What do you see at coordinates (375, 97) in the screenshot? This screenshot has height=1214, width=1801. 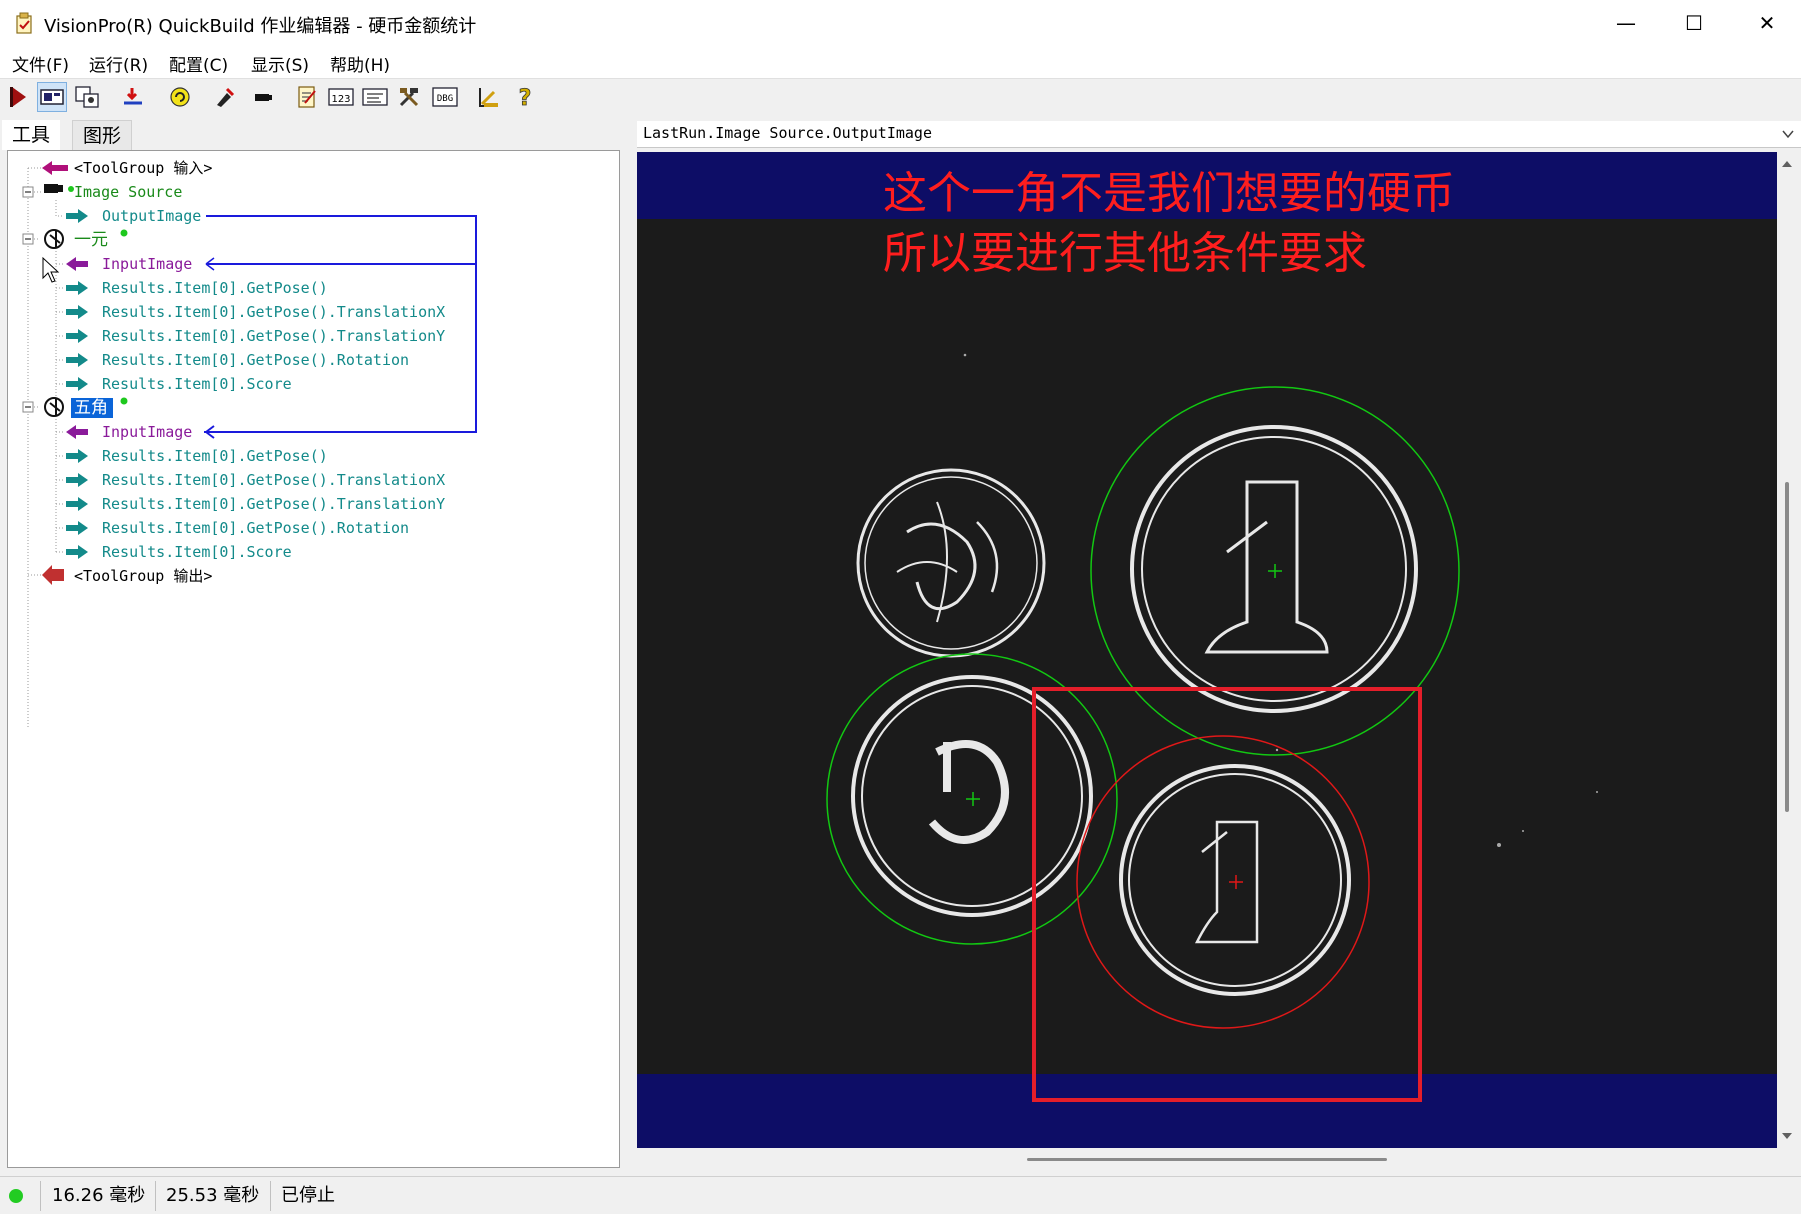 I see `terminal-icon` at bounding box center [375, 97].